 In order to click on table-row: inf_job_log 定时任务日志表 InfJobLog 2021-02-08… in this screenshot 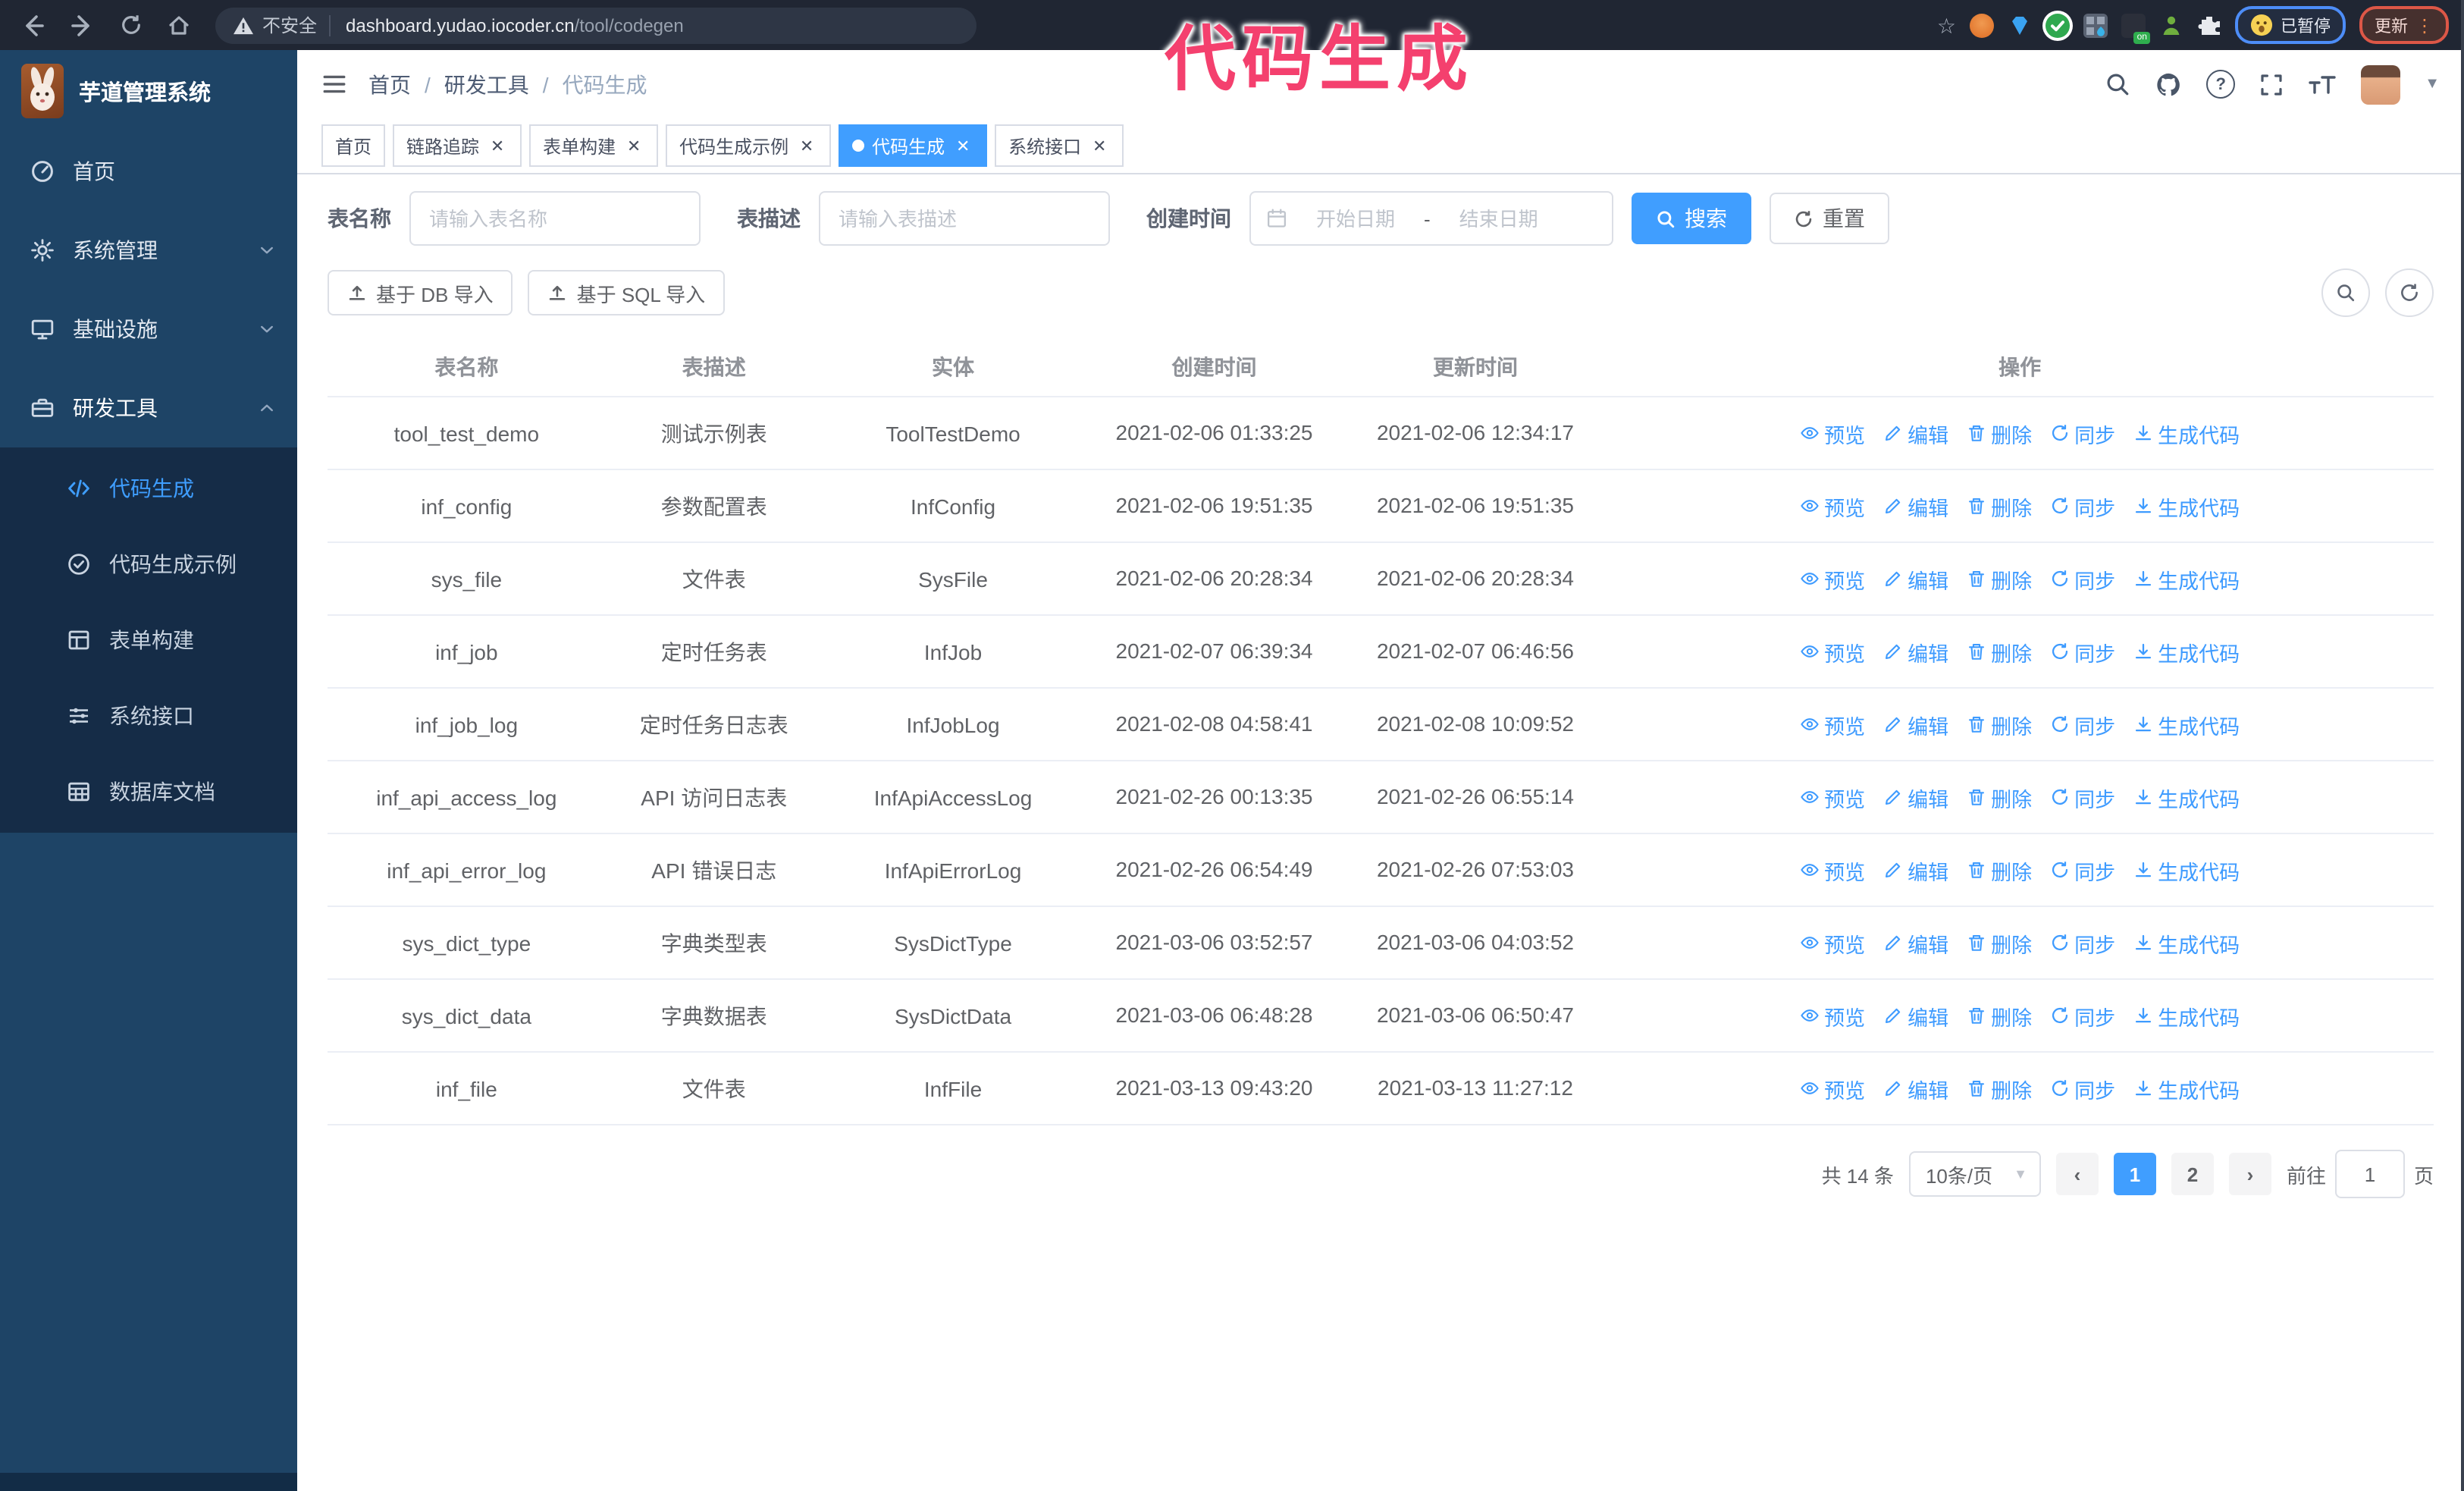, I will do `click(1381, 725)`.